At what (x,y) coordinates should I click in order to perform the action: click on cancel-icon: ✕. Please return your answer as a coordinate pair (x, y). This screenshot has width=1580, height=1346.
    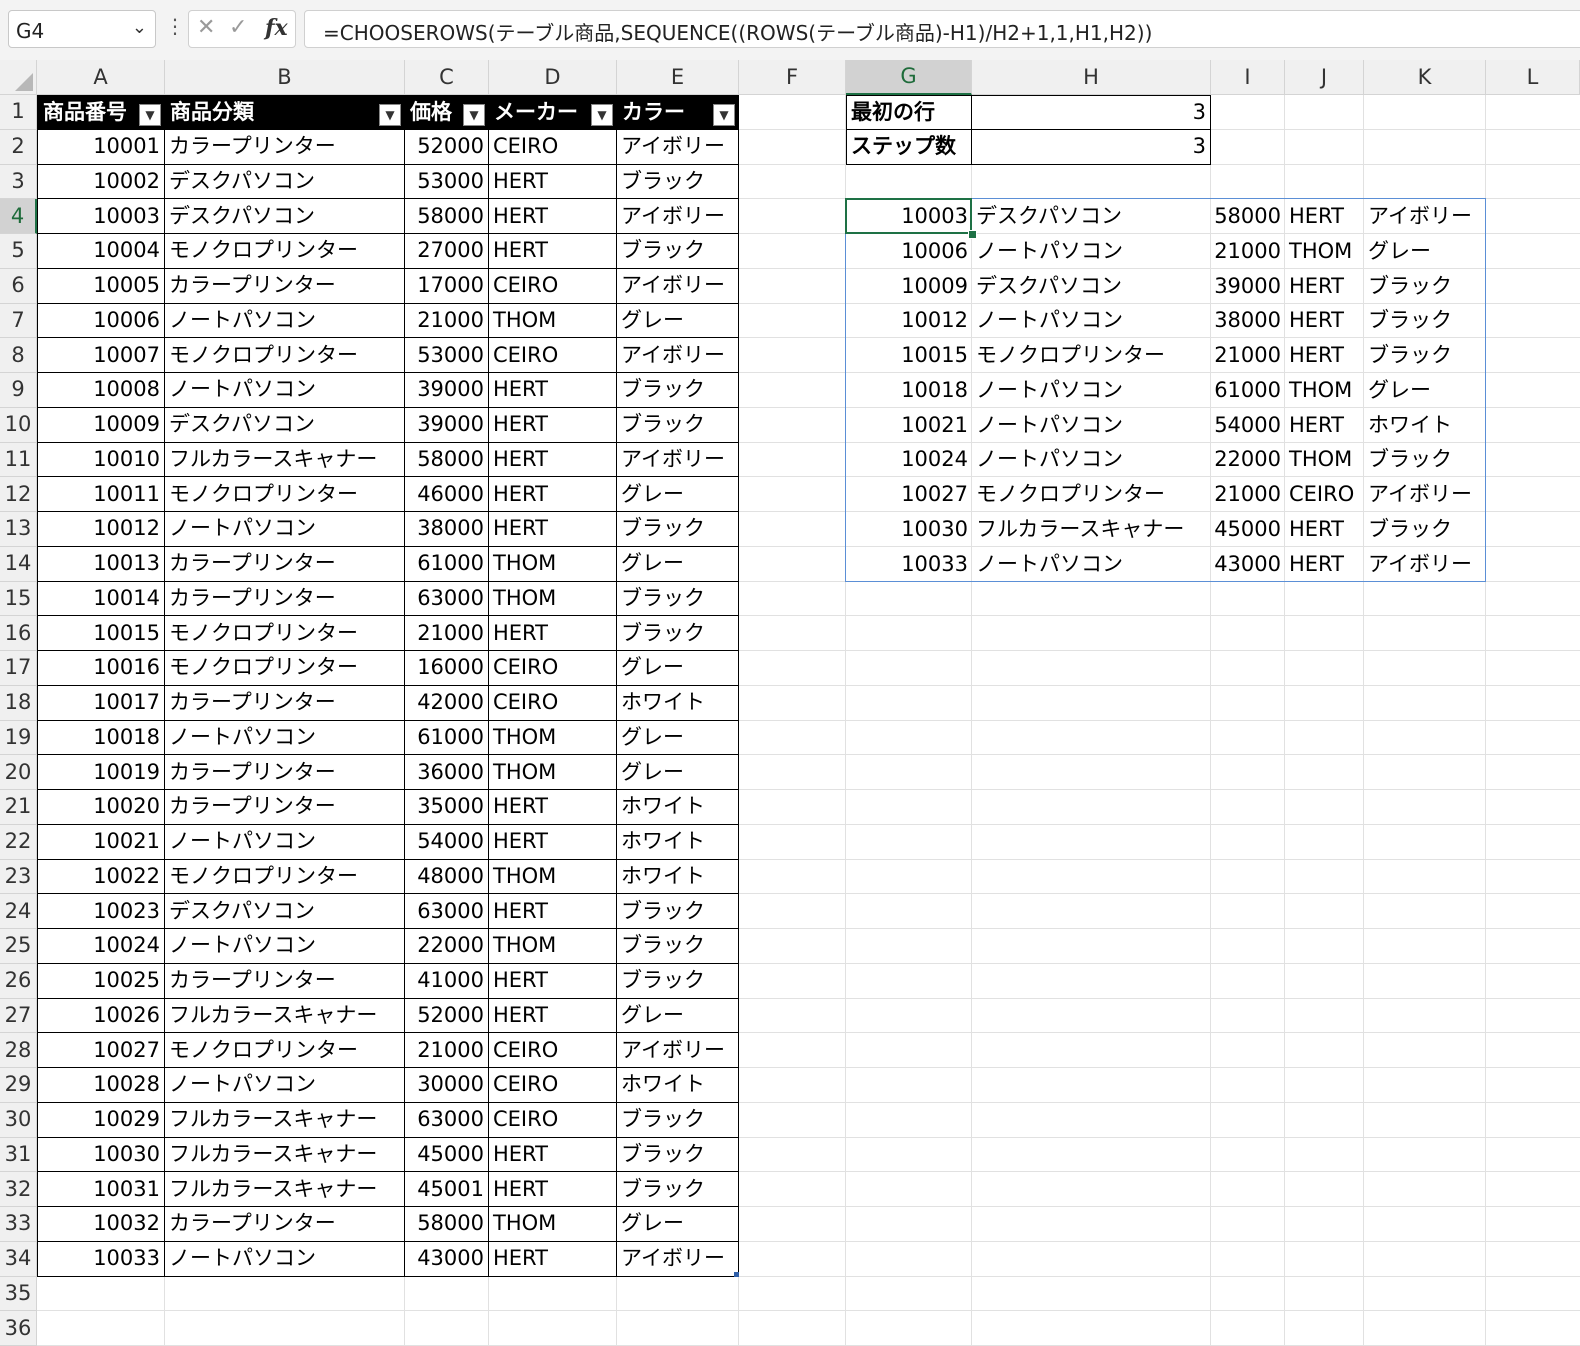
    Looking at the image, I should click on (206, 27).